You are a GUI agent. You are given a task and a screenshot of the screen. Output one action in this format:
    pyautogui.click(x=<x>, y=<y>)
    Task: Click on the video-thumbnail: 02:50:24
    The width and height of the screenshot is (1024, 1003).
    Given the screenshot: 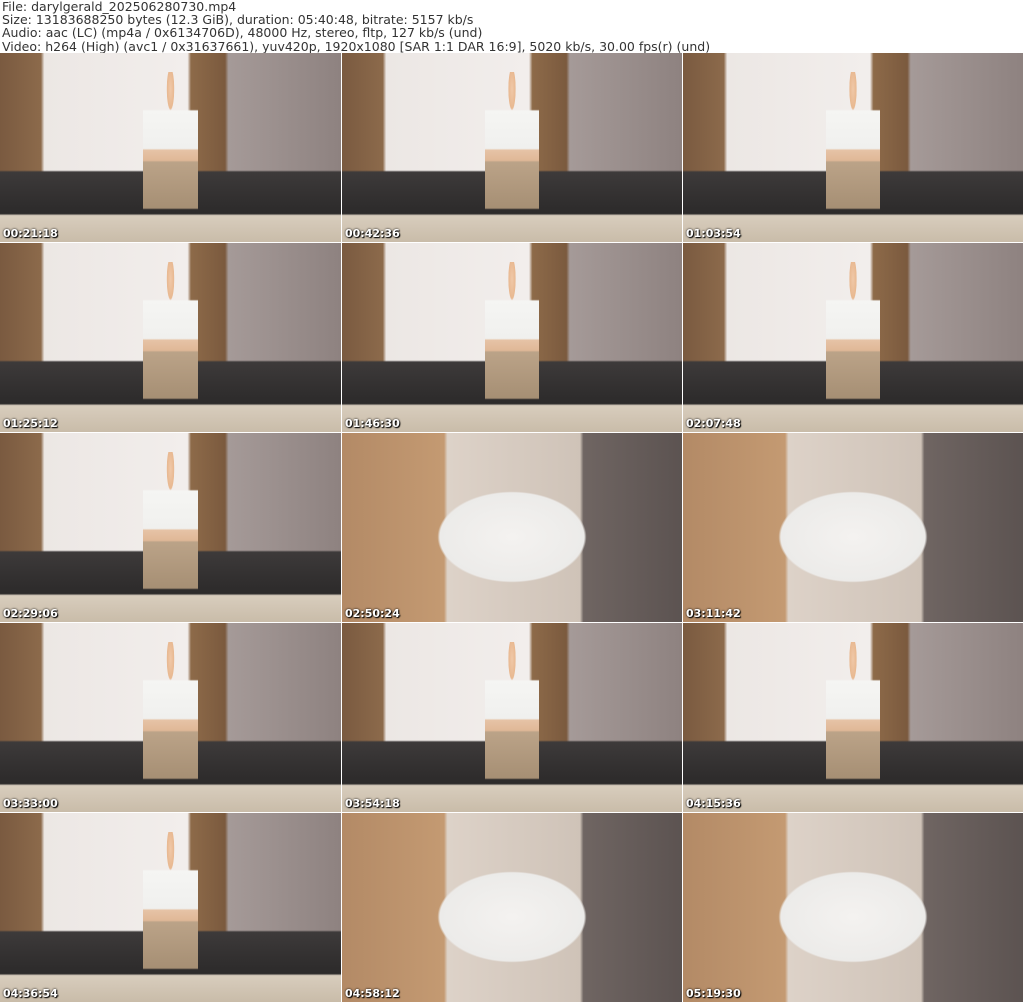 What is the action you would take?
    pyautogui.click(x=512, y=527)
    